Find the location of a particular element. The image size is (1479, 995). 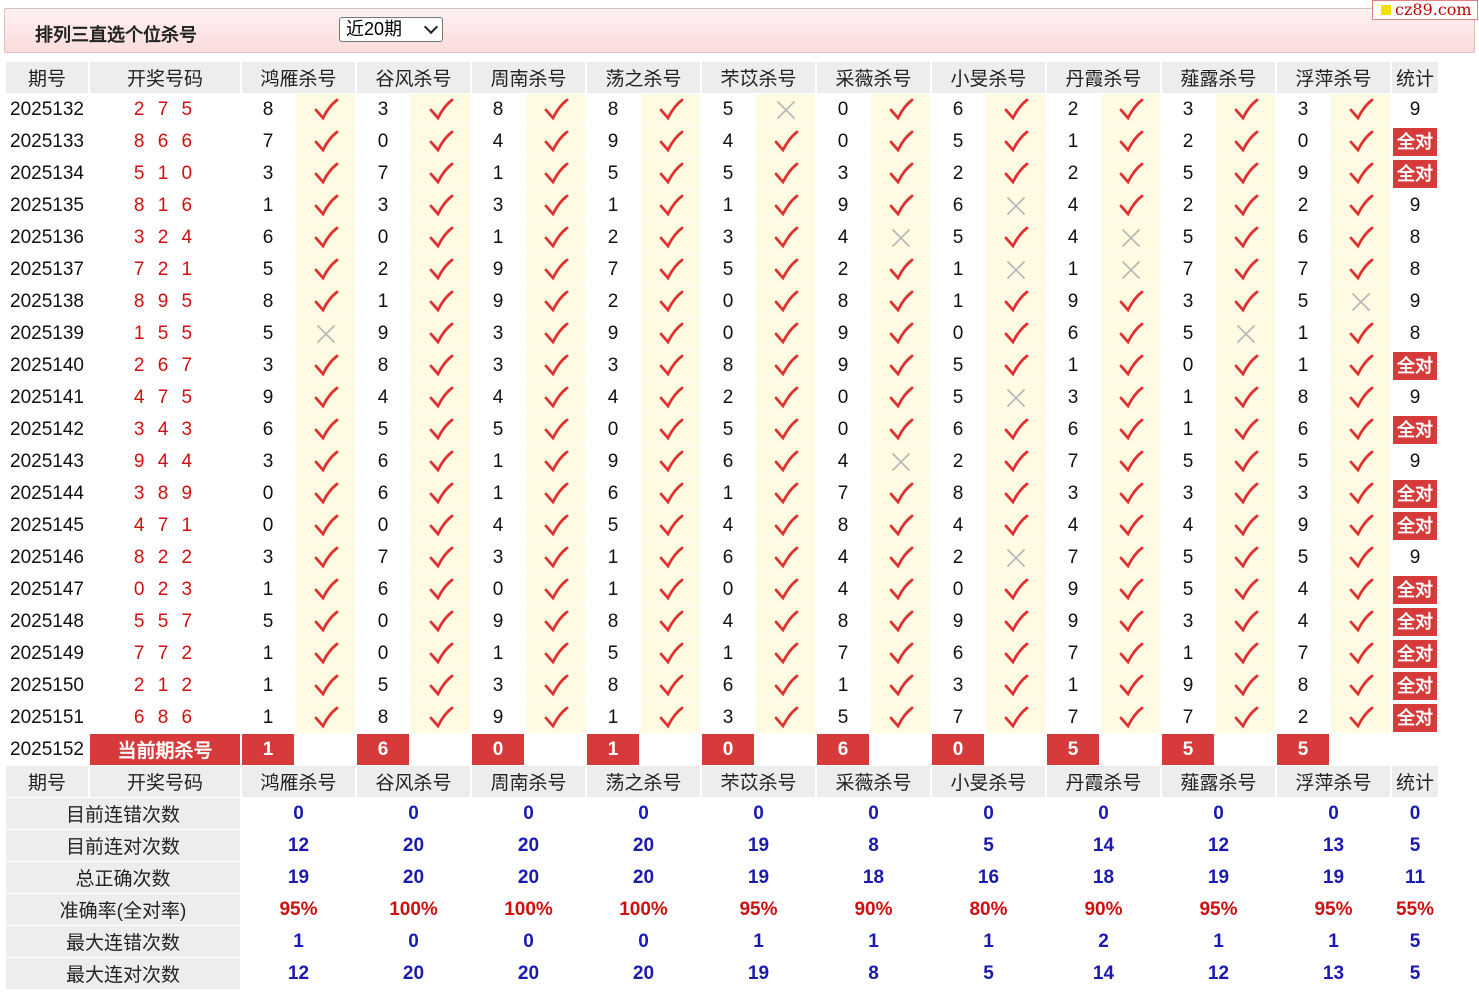

draw-number: 8 2 2 is located at coordinates (165, 558).